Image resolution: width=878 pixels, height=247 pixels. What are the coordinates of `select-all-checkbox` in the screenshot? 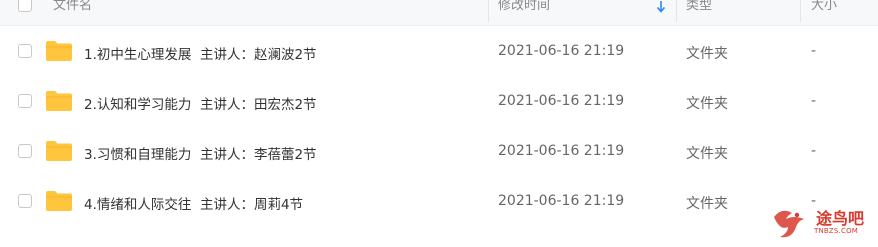 It's located at (25, 6).